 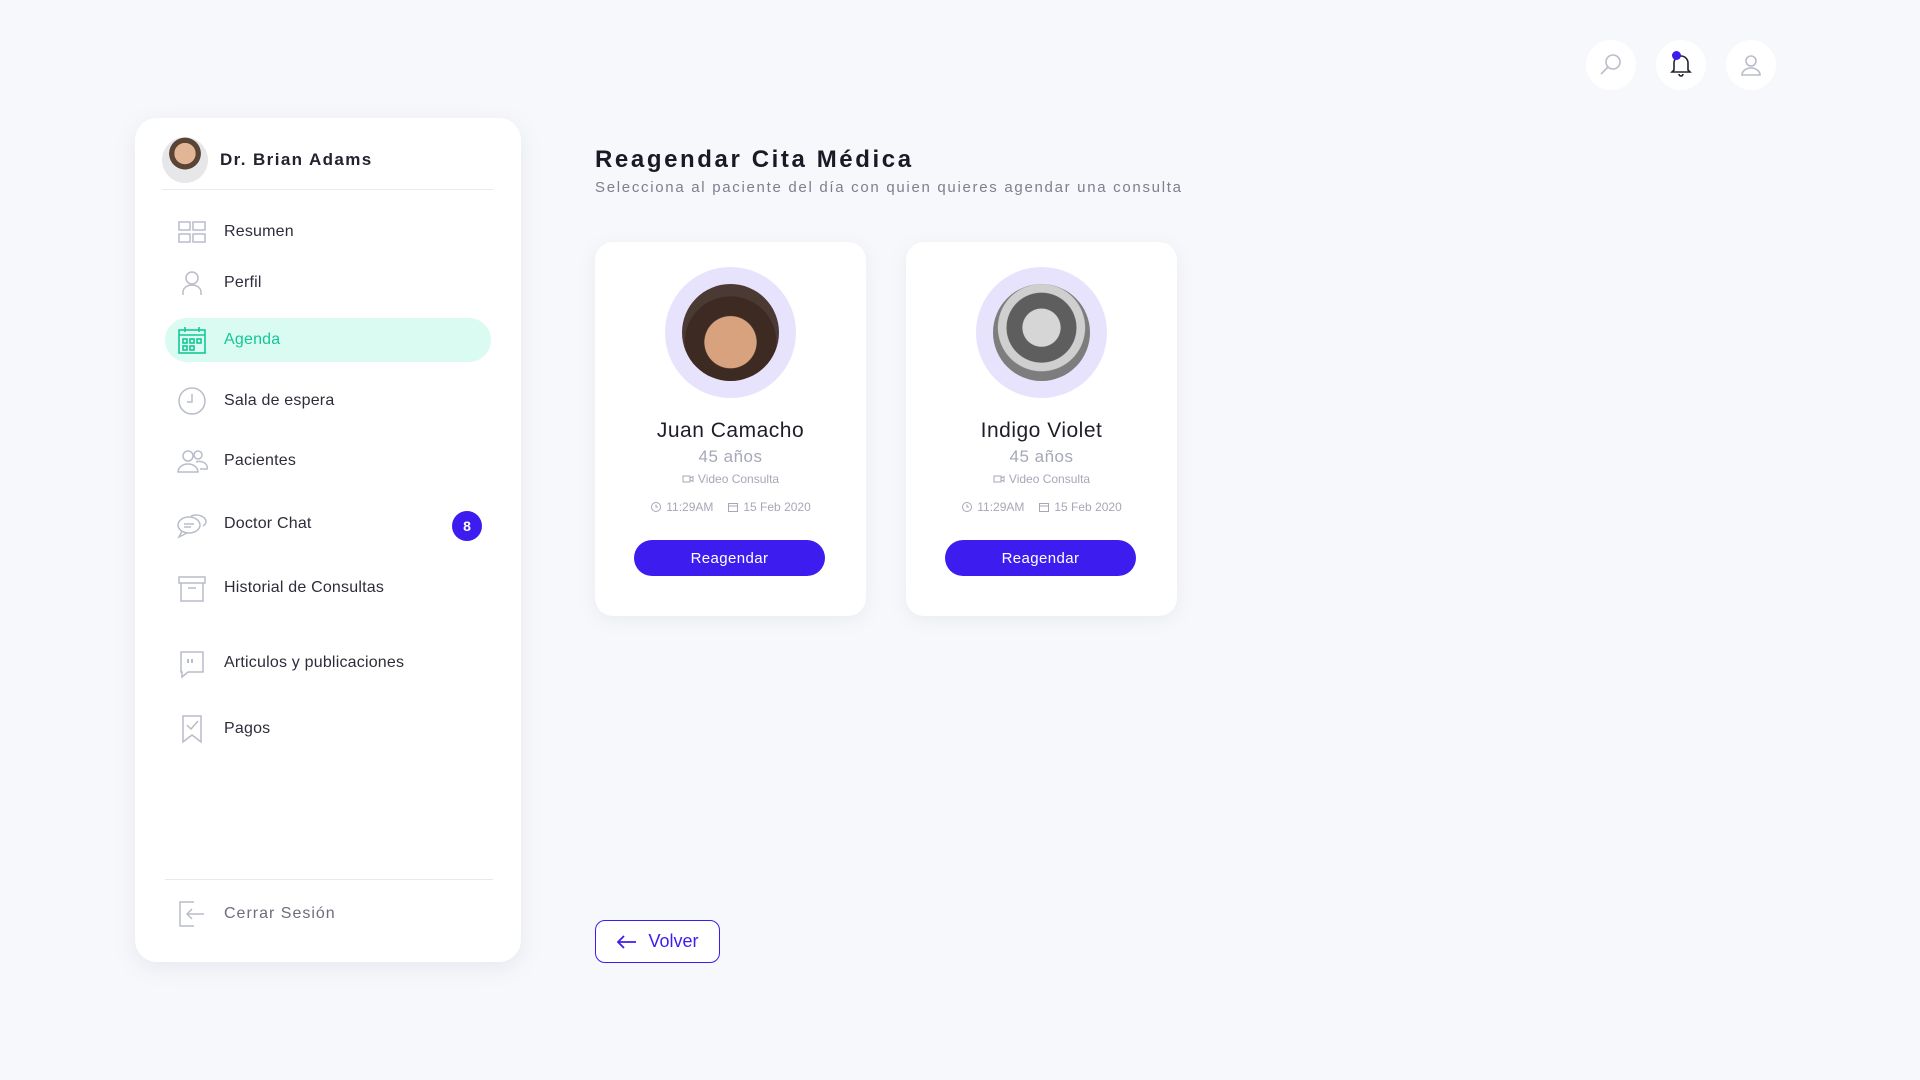 I want to click on patient-name: Juan Camacho, so click(x=730, y=430).